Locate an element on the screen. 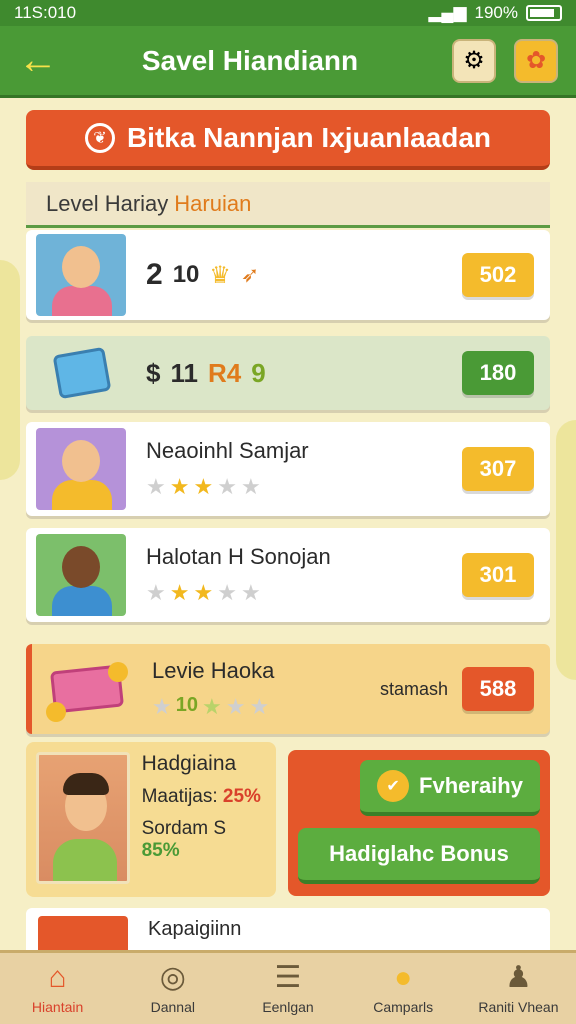  list-item: Levie Haoka ★ 10 ★ ★ ★ stamash 588 is located at coordinates (288, 689).